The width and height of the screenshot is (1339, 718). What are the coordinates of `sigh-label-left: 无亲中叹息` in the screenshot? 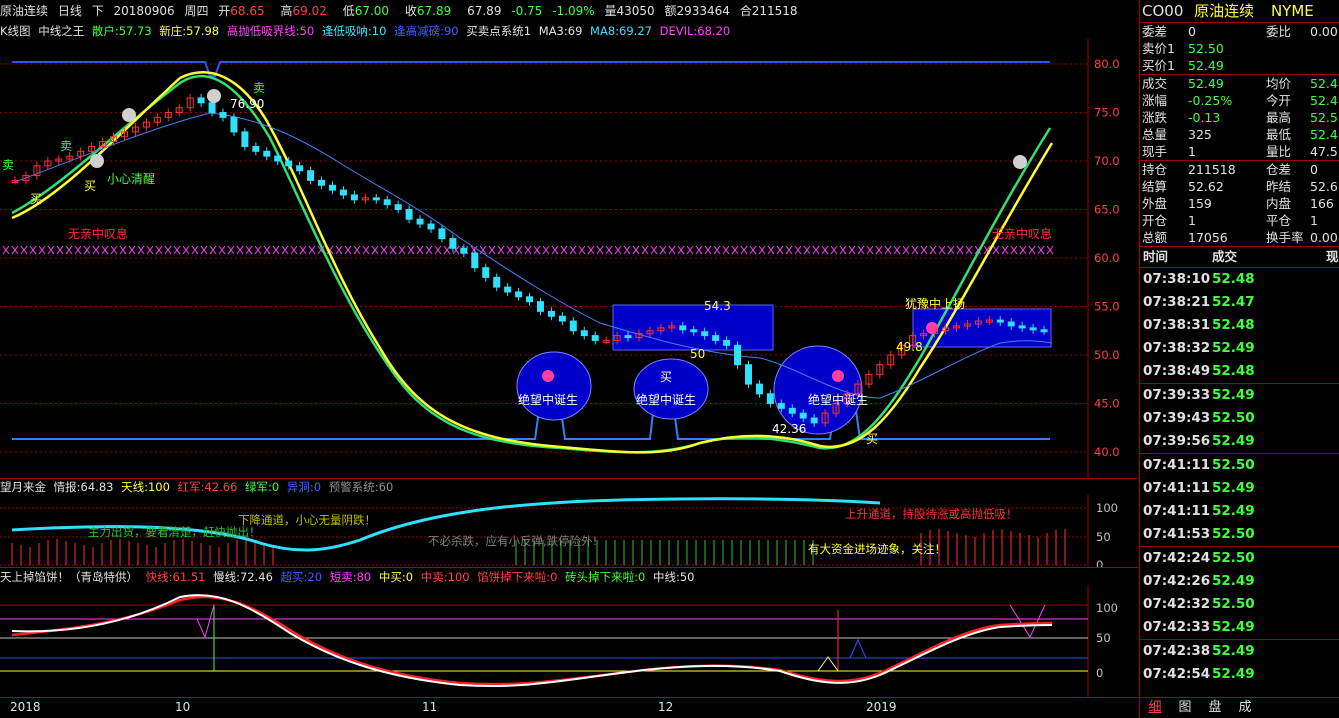 It's located at (98, 233).